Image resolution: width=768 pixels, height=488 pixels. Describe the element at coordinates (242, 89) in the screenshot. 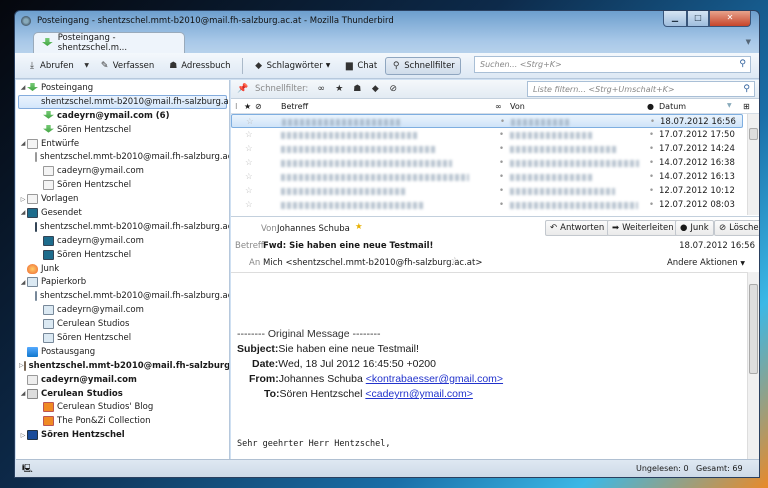

I see `pin-icon: 📌` at that location.